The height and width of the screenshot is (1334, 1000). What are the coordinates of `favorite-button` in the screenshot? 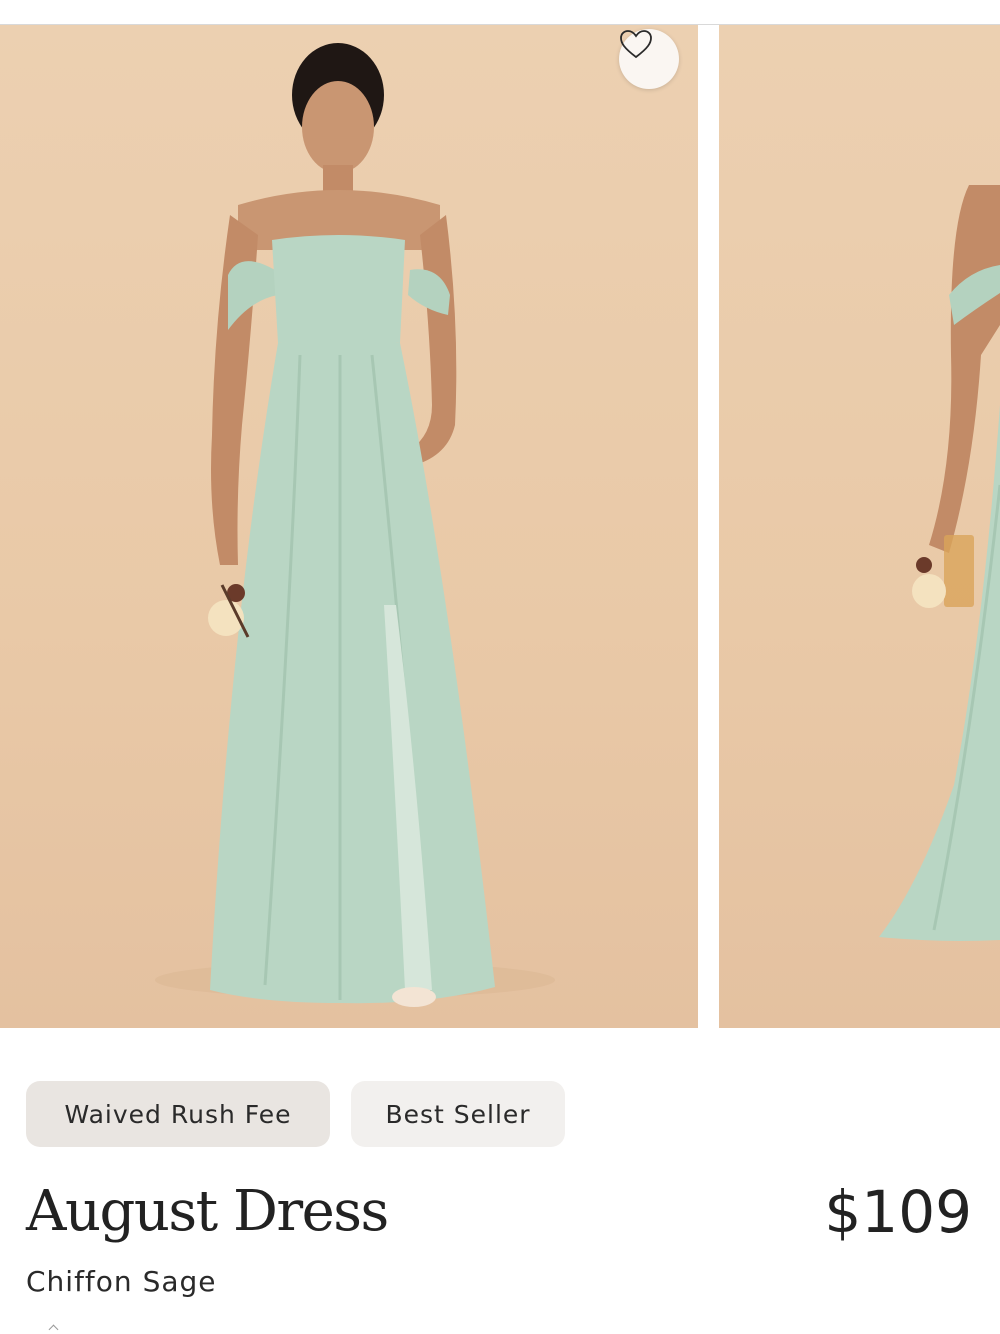 It's located at (649, 59).